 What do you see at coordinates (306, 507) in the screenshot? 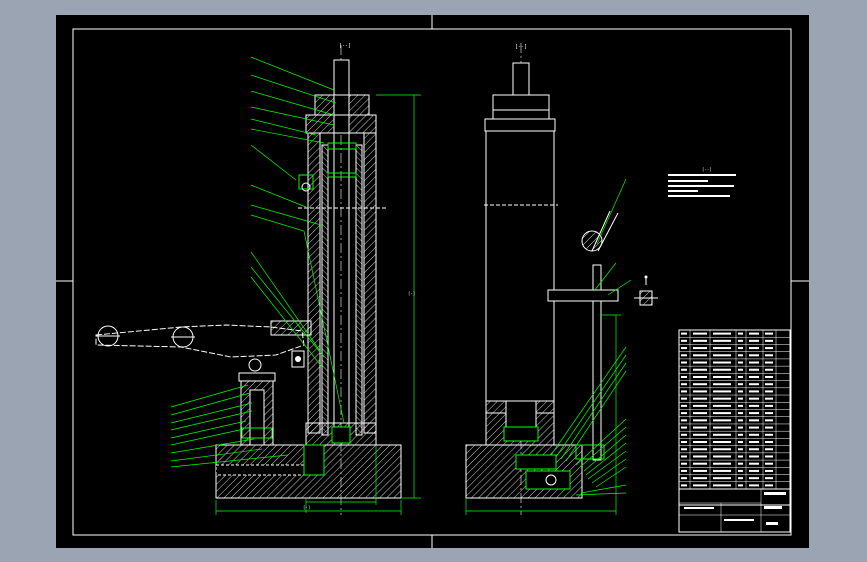
I see `width-dimension-text: [-]` at bounding box center [306, 507].